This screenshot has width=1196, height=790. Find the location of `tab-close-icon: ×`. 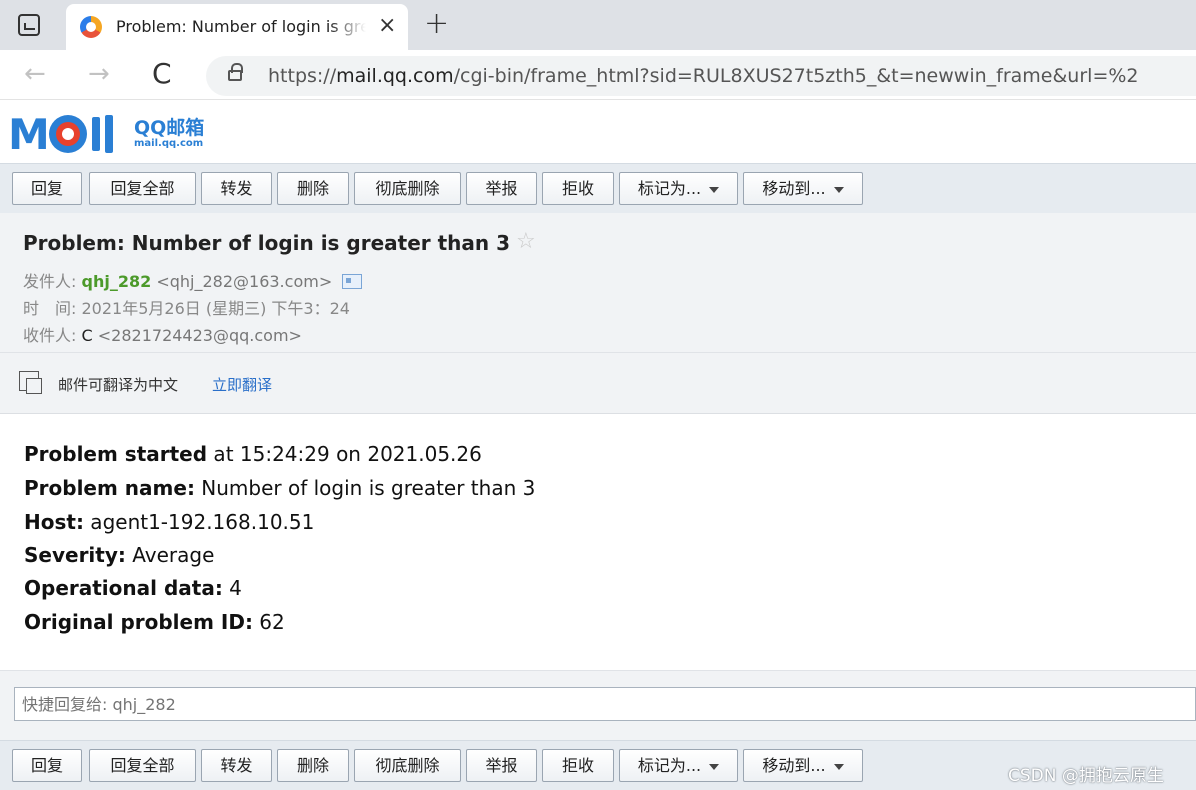

tab-close-icon: × is located at coordinates (387, 25).